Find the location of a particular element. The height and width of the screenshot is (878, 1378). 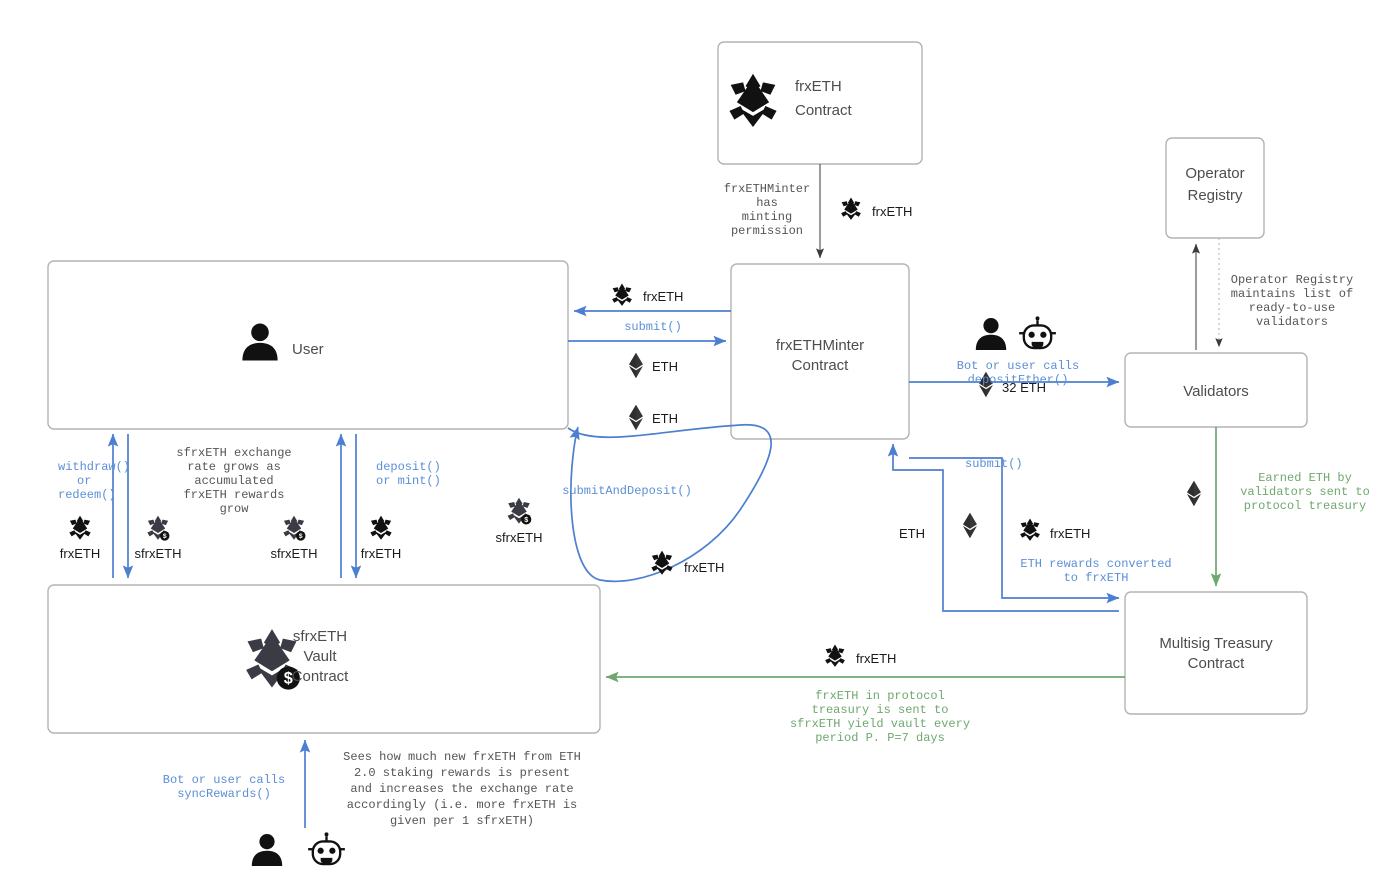

earned-eth-note-2: protocol treasury is located at coordinates (1305, 506).